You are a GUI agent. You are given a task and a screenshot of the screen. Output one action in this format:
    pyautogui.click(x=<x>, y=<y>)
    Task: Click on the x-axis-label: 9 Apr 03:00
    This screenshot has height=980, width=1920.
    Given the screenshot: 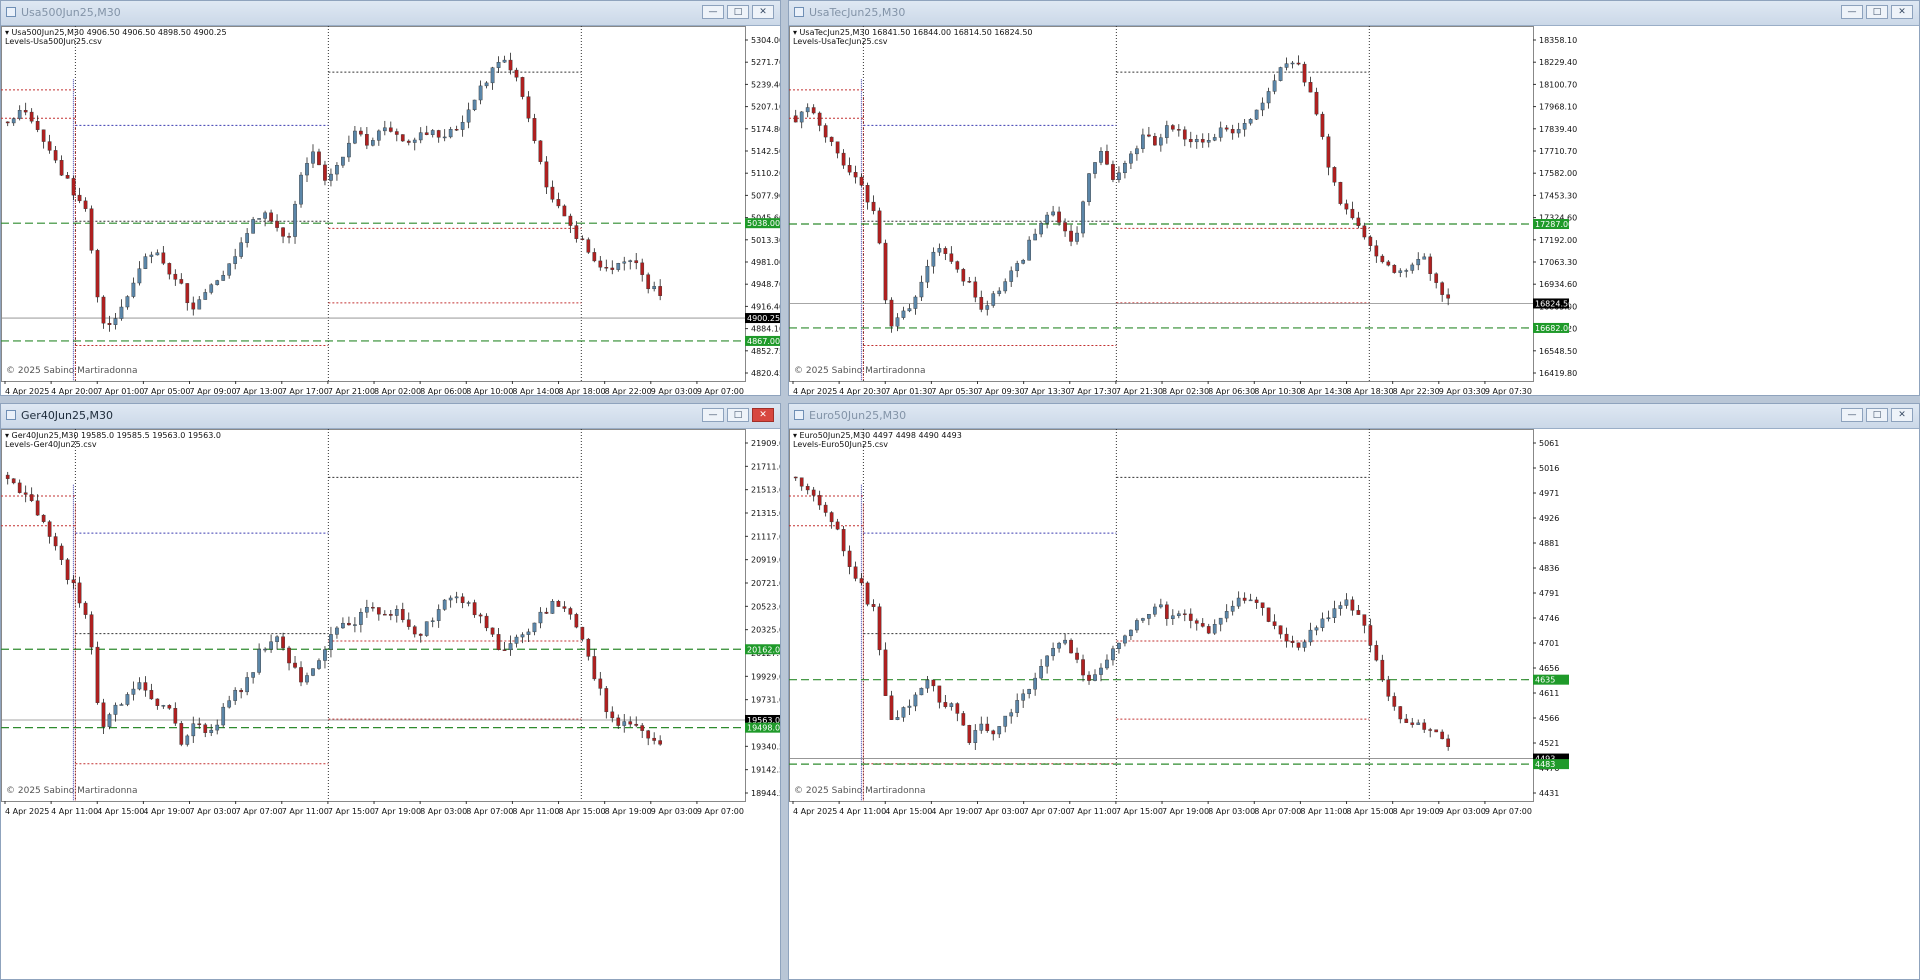 What is the action you would take?
    pyautogui.click(x=674, y=811)
    